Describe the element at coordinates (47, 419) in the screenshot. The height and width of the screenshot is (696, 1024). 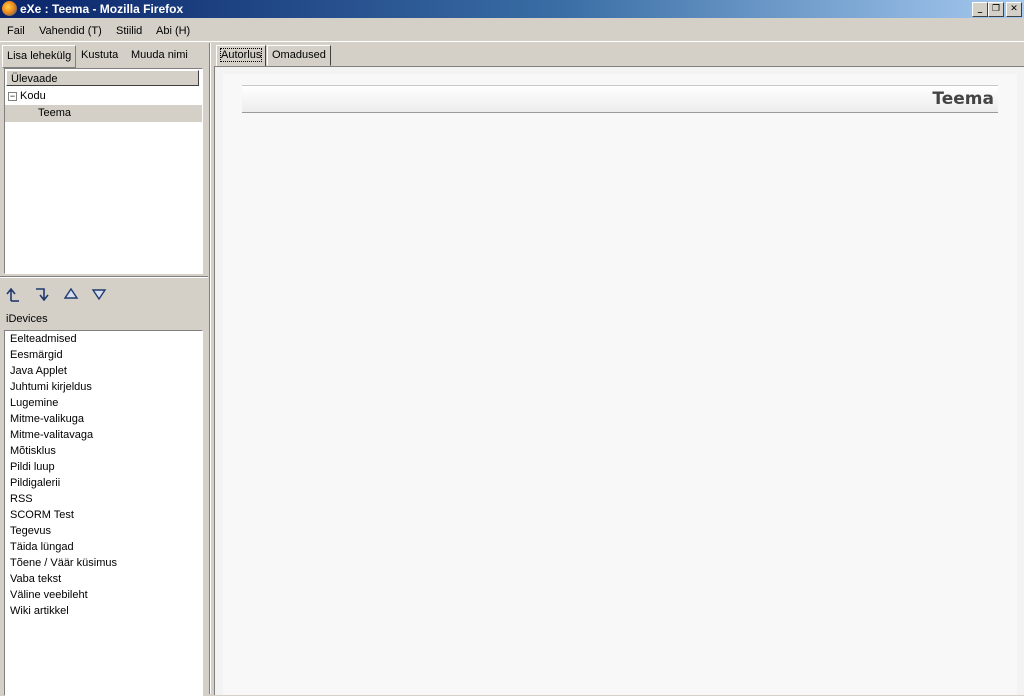
I see `idevice-item: Mitme-valikuga` at that location.